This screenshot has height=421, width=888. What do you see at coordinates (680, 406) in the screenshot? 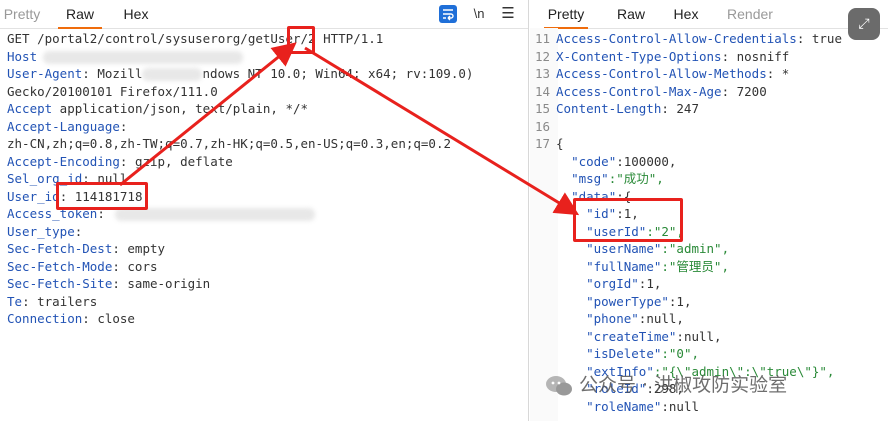
I see `json-value: :null` at bounding box center [680, 406].